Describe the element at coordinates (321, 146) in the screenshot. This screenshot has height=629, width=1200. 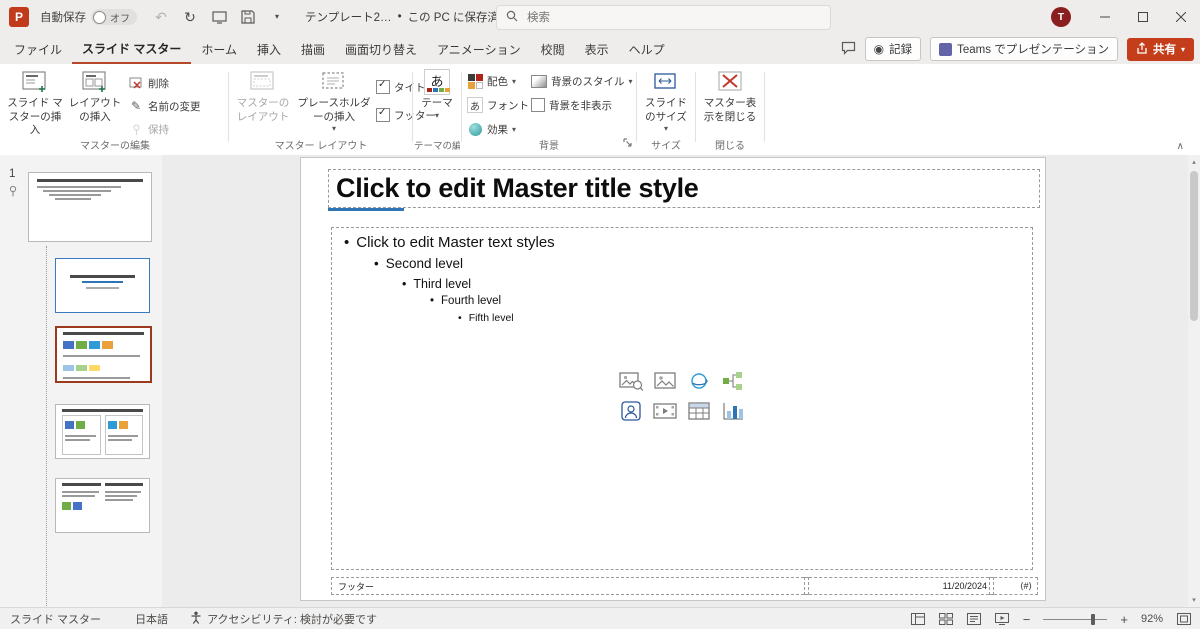
I see `group-label-master-layout: マスター レイアウト` at that location.